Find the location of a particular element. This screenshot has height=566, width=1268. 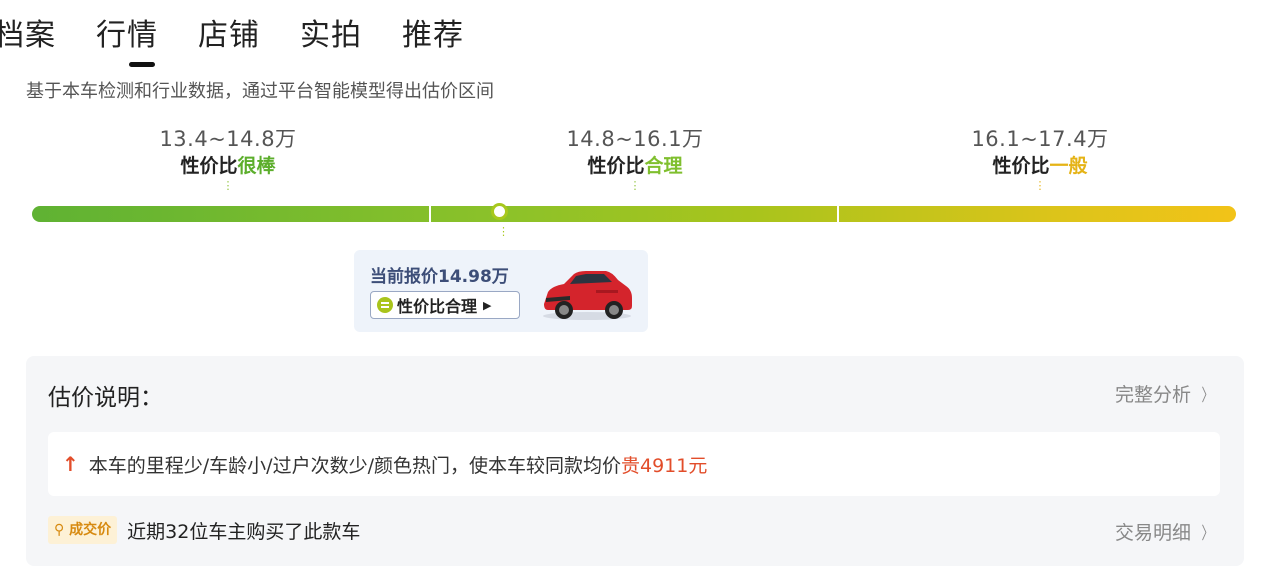

price-range-average: 16.1~17.4万 性价比一般 ⋮ is located at coordinates (1040, 158).